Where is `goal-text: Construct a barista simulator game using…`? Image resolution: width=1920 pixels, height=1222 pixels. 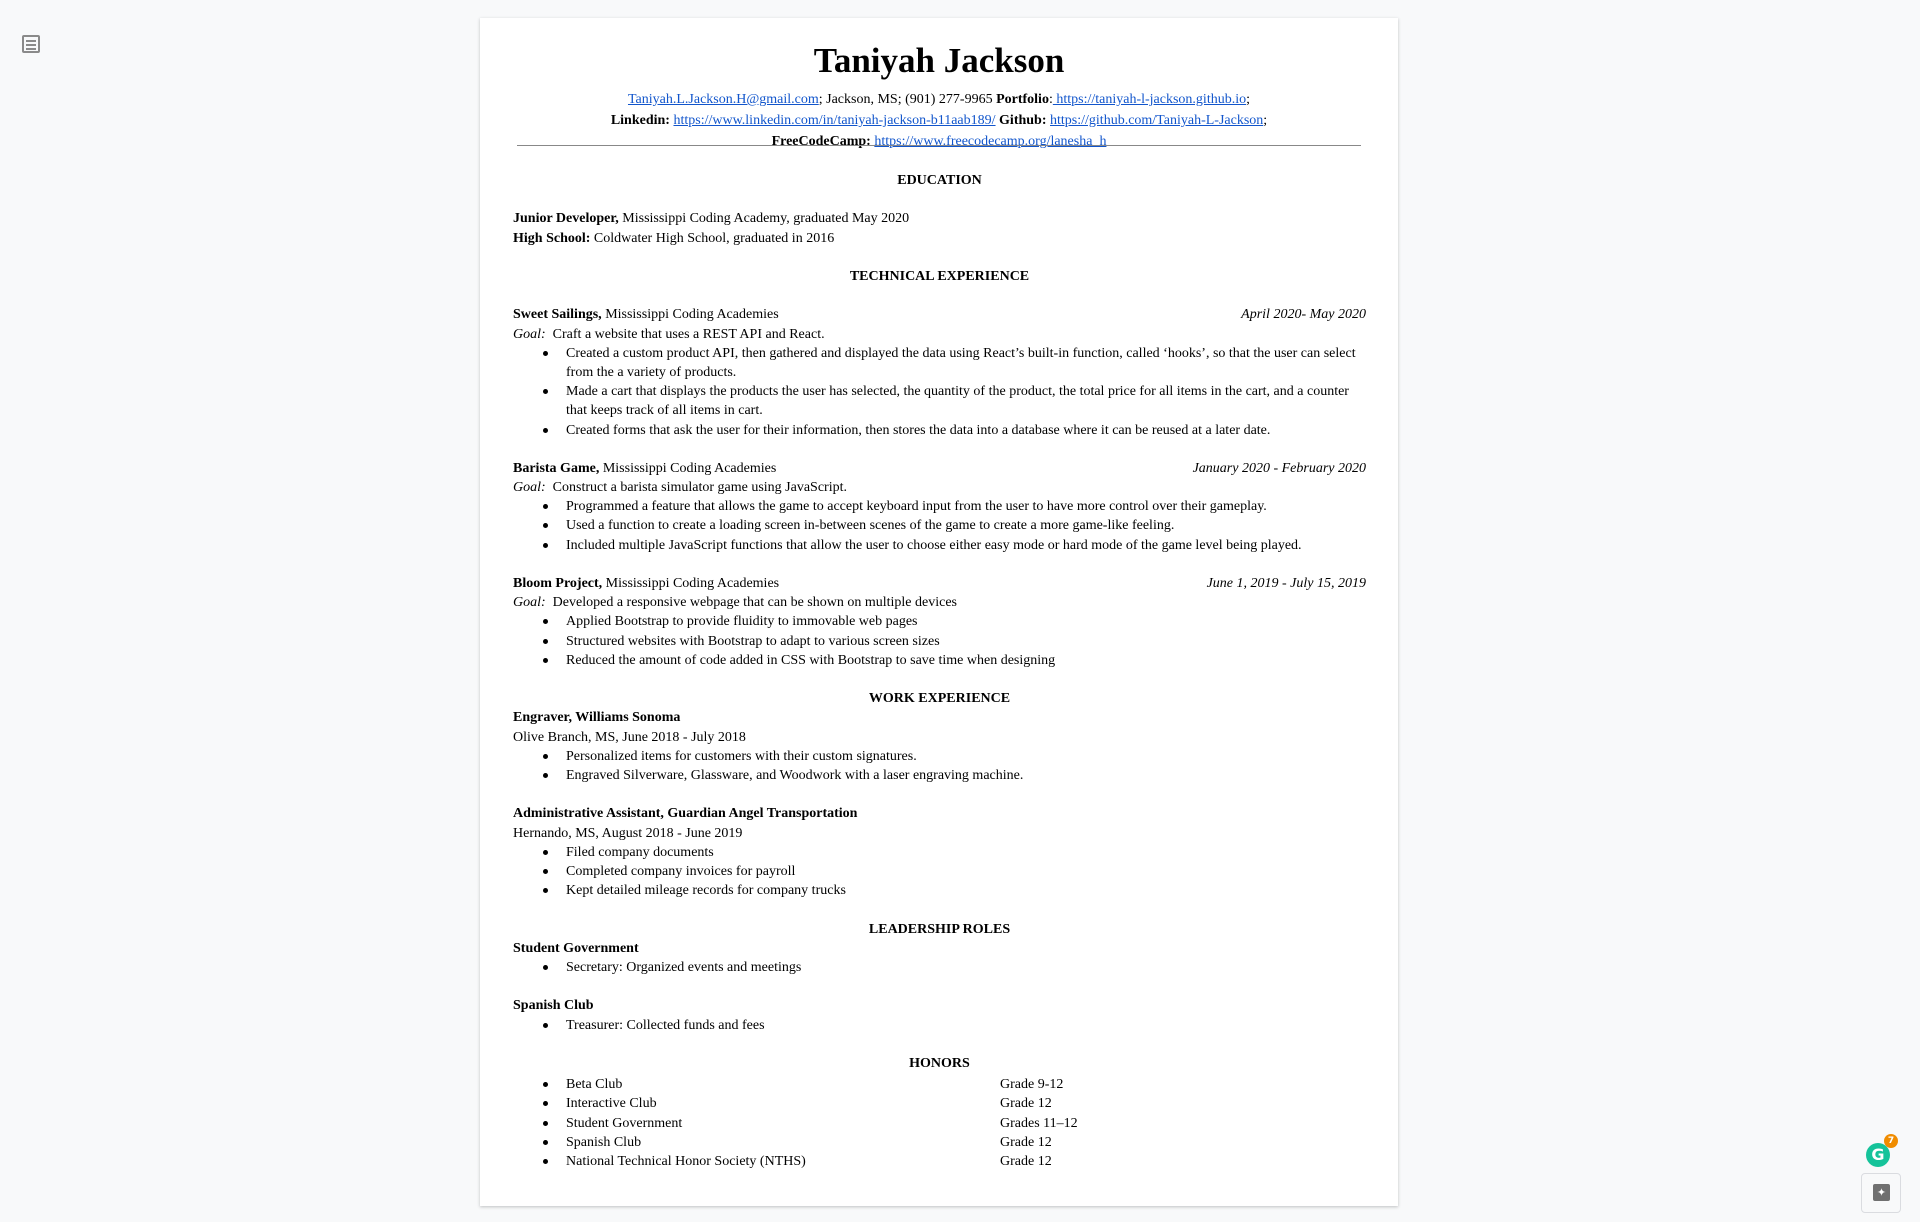 goal-text: Construct a barista simulator game using… is located at coordinates (699, 488).